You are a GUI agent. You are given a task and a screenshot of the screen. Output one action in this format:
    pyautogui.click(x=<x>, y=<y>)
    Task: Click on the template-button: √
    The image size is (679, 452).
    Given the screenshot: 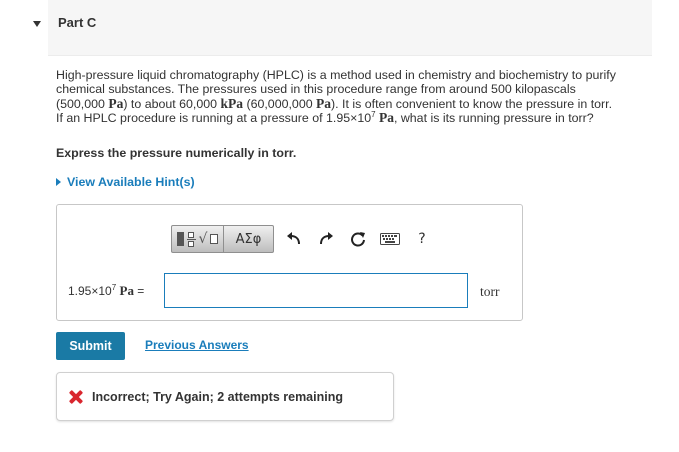 What is the action you would take?
    pyautogui.click(x=198, y=239)
    